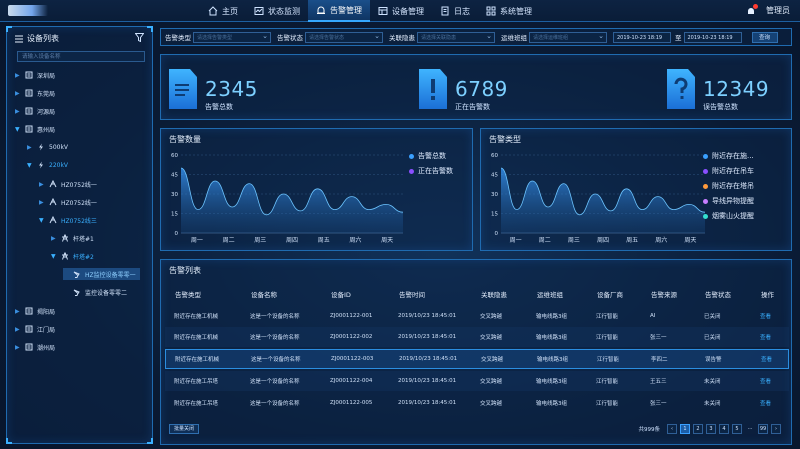 This screenshot has height=449, width=800. I want to click on alarm-type-select: 请选择告警类型, so click(232, 37).